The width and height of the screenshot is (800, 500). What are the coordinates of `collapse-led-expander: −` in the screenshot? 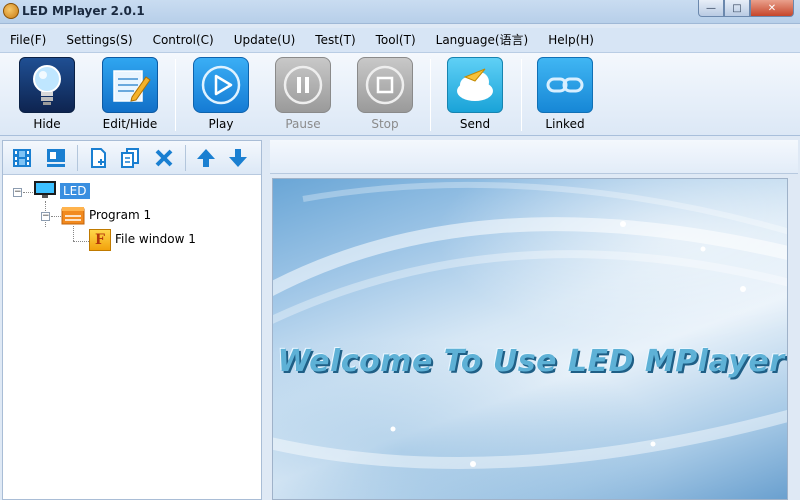 It's located at (17, 192).